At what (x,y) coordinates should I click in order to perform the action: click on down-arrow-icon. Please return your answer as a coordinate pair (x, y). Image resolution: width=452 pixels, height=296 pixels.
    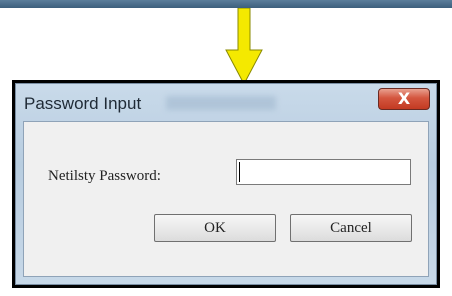
    Looking at the image, I should click on (244, 47).